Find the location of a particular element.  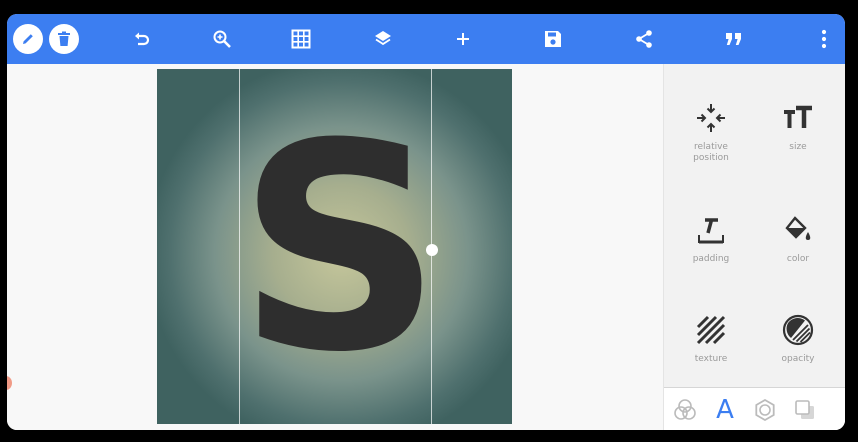

add-button is located at coordinates (463, 39).